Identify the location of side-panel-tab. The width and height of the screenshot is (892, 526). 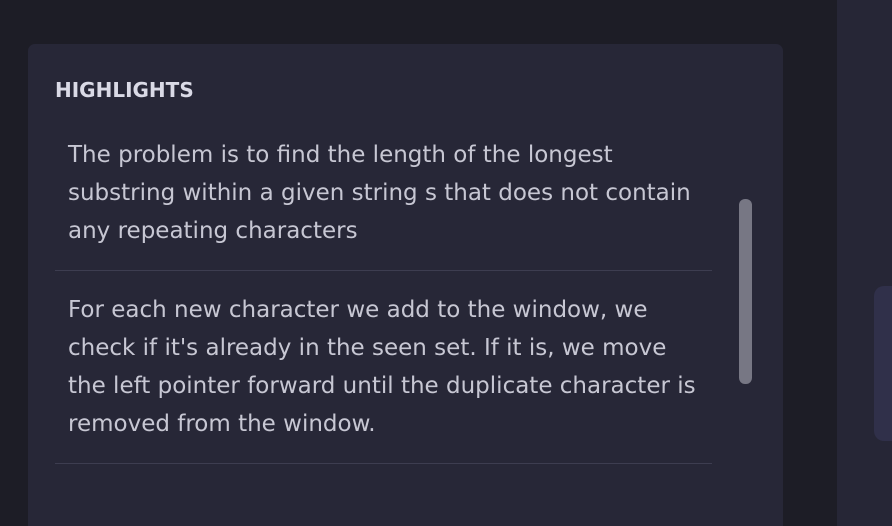
(883, 363).